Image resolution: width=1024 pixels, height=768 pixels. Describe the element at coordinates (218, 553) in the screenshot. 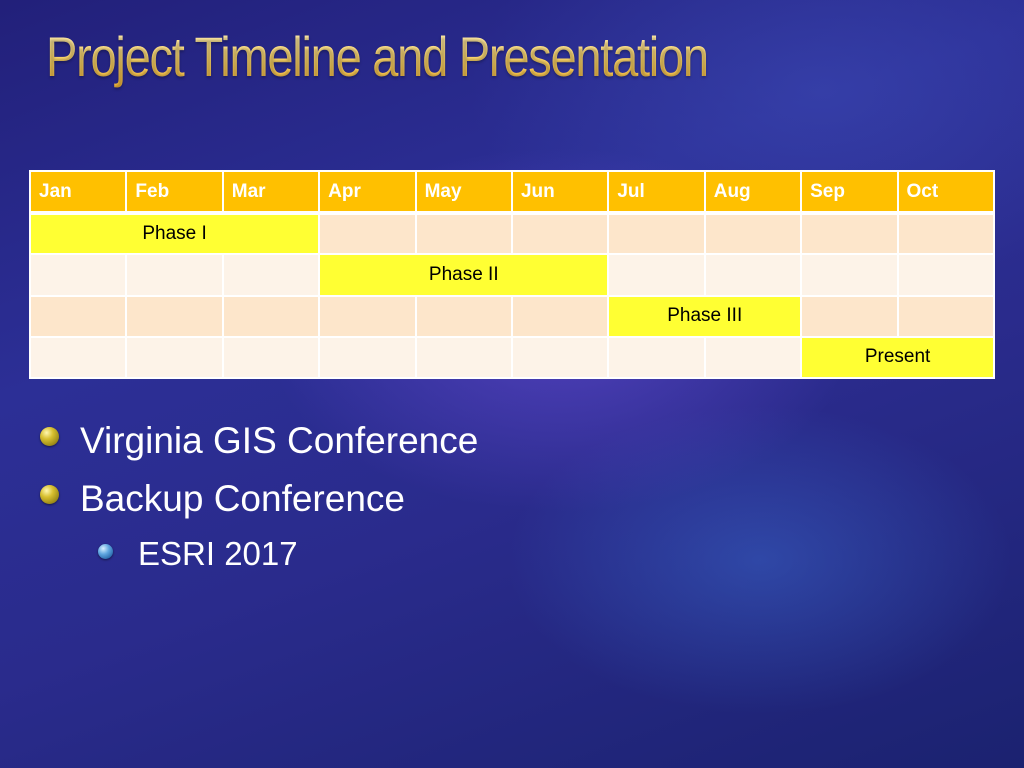

I see `bullet-text: ESRI 2017` at that location.